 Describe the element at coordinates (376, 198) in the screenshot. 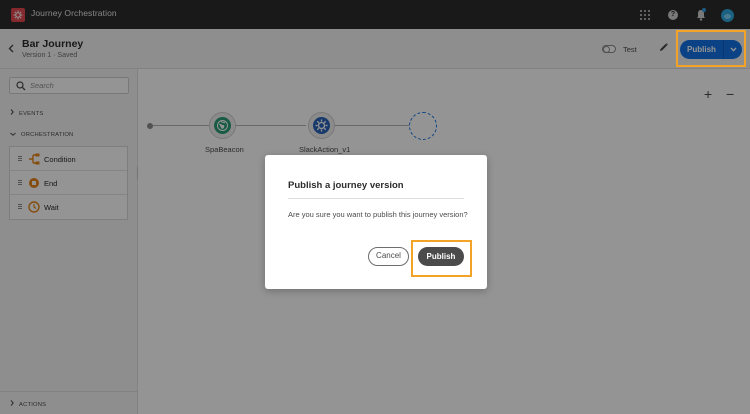

I see `dialog-divider` at that location.